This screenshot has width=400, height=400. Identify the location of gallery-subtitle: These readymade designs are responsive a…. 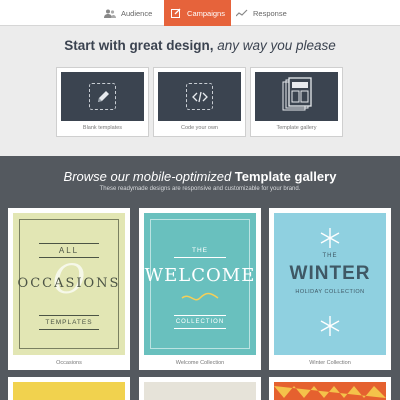
(200, 189).